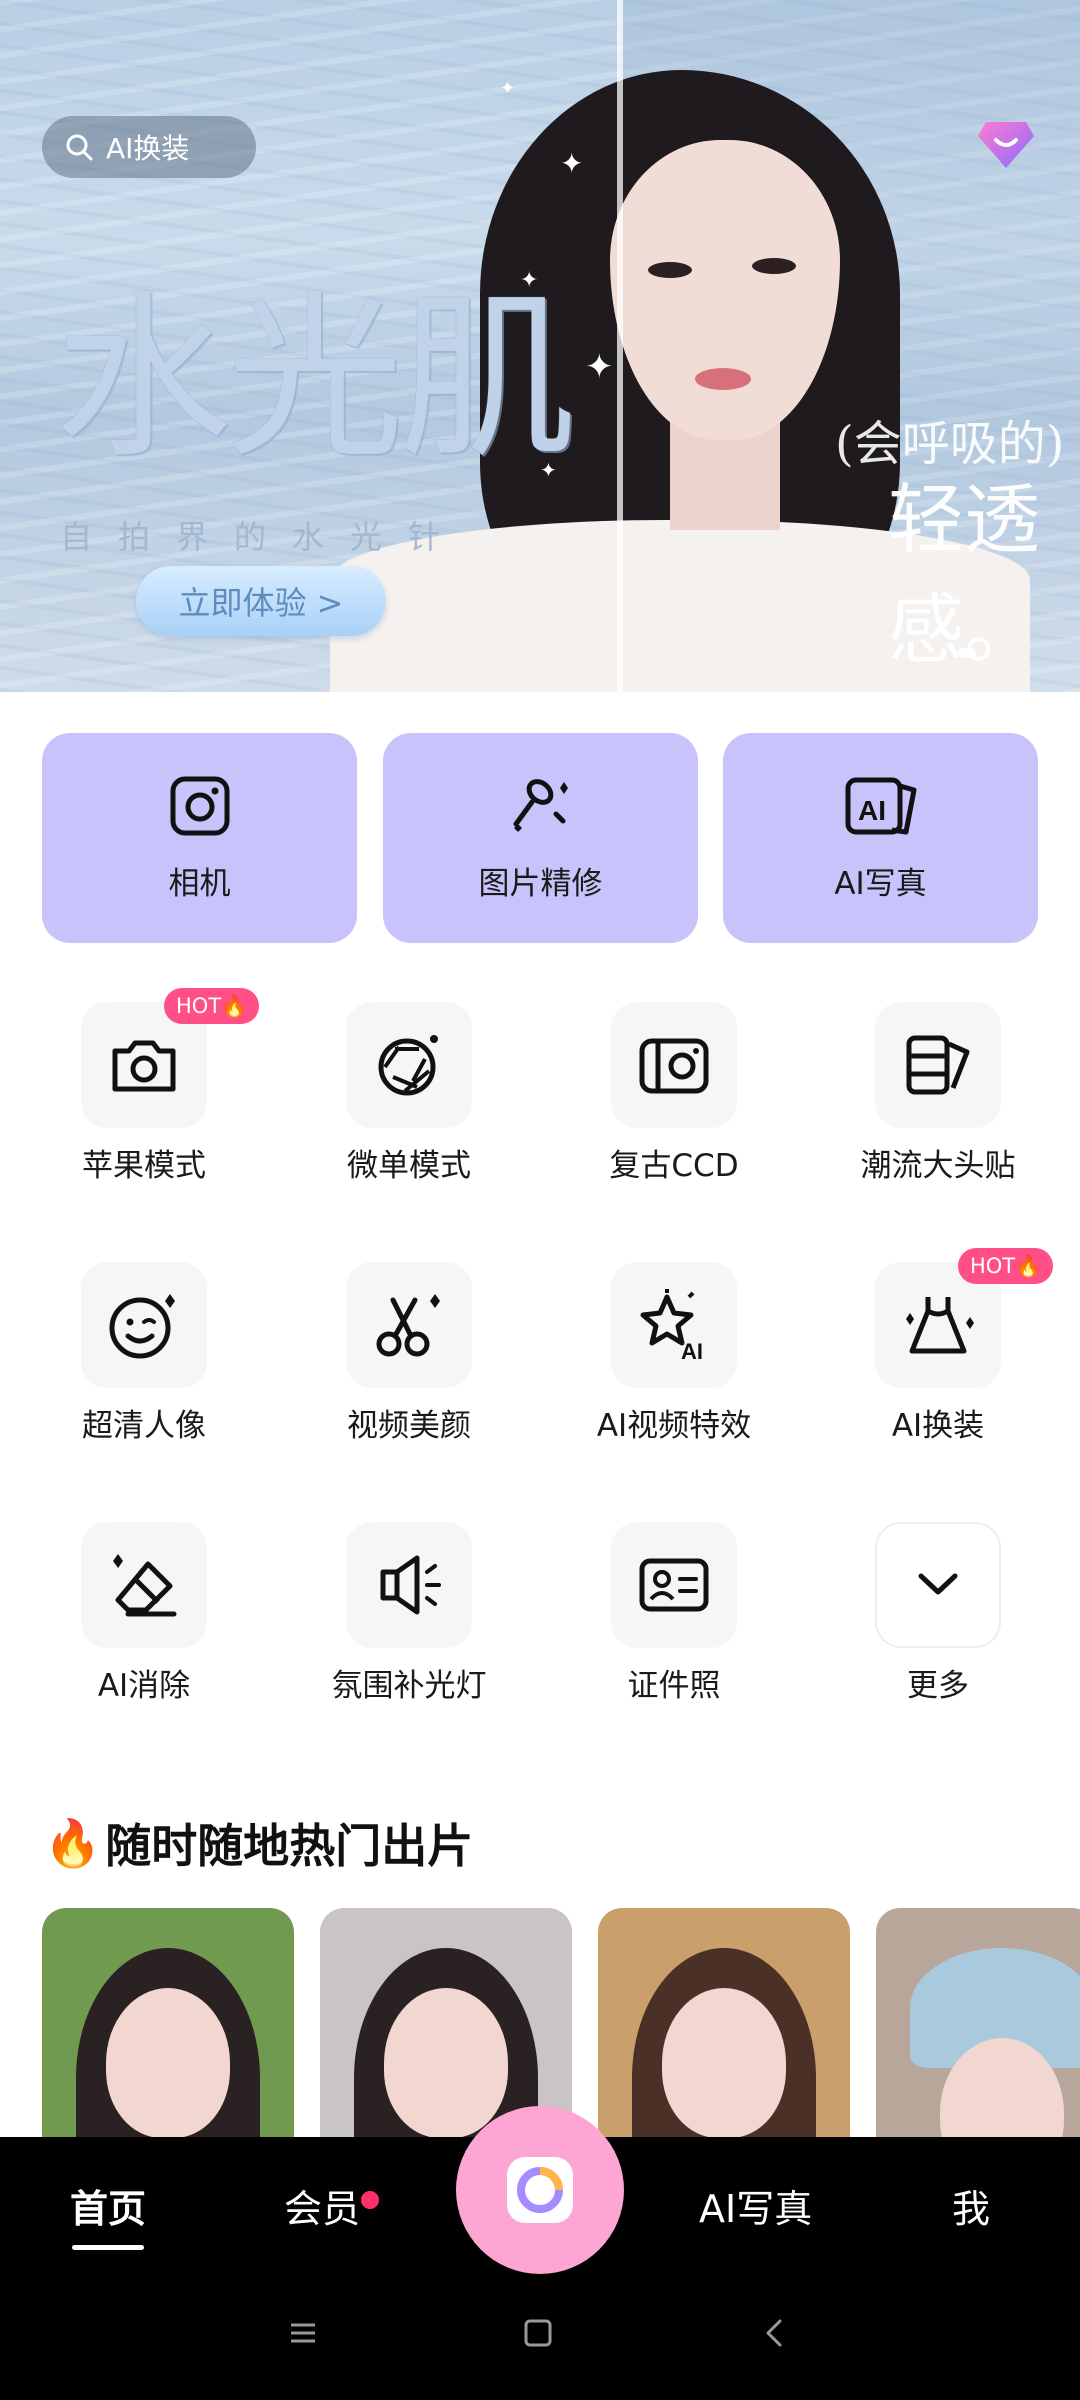 The image size is (1080, 2400). I want to click on hero-subtitle: 自拍界的水光针, so click(263, 537).